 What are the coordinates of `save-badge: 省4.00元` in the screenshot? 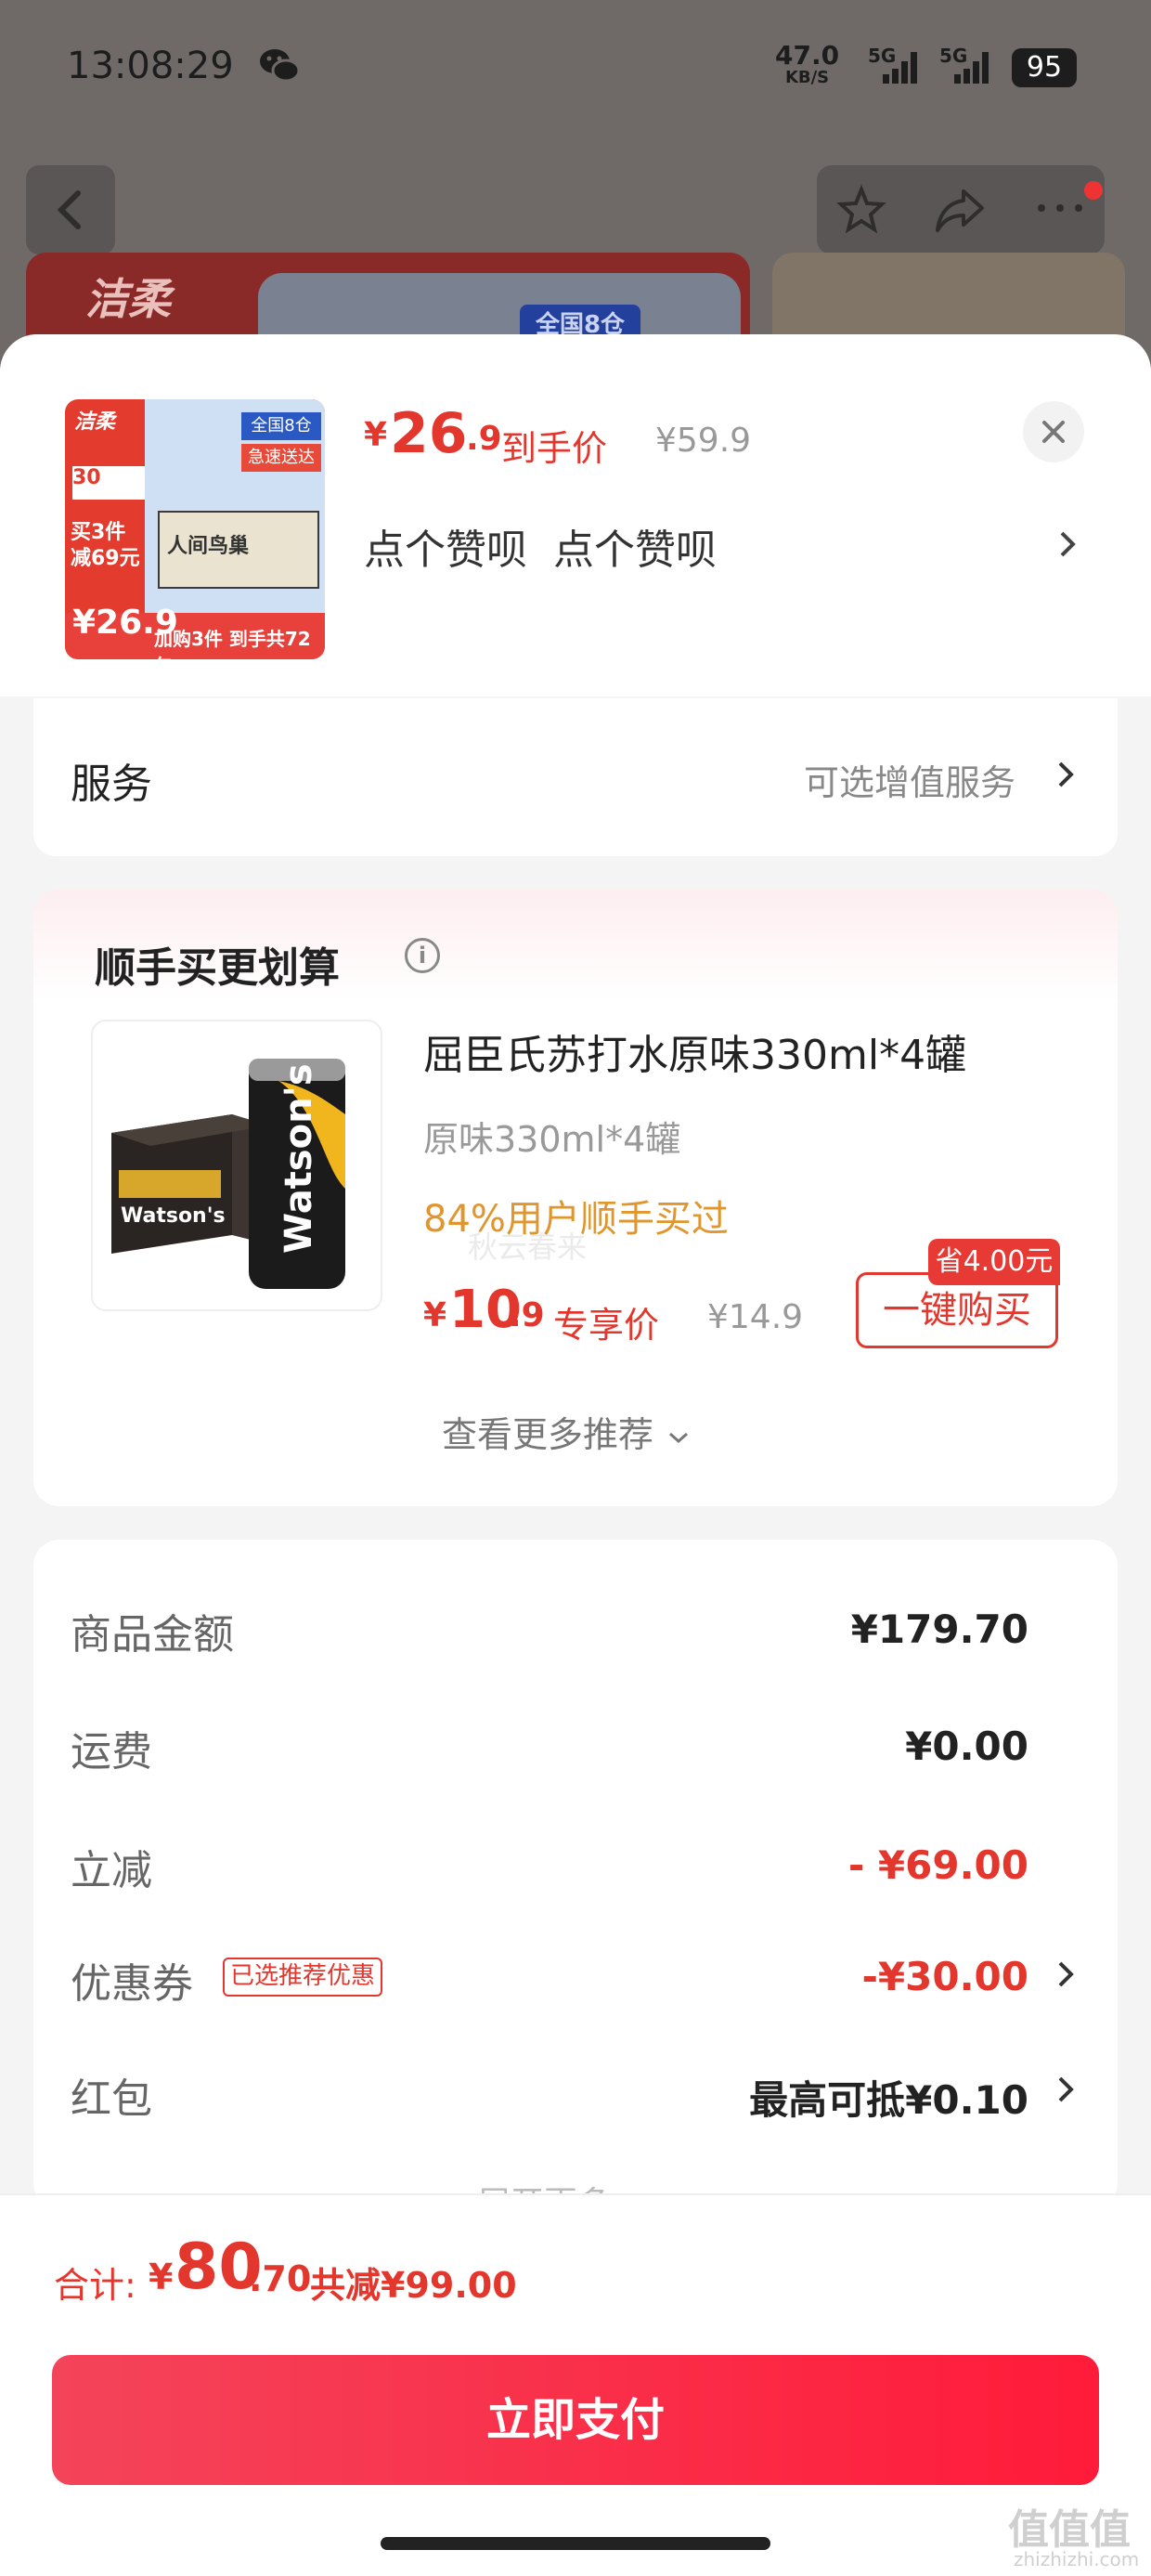 It's located at (994, 1262).